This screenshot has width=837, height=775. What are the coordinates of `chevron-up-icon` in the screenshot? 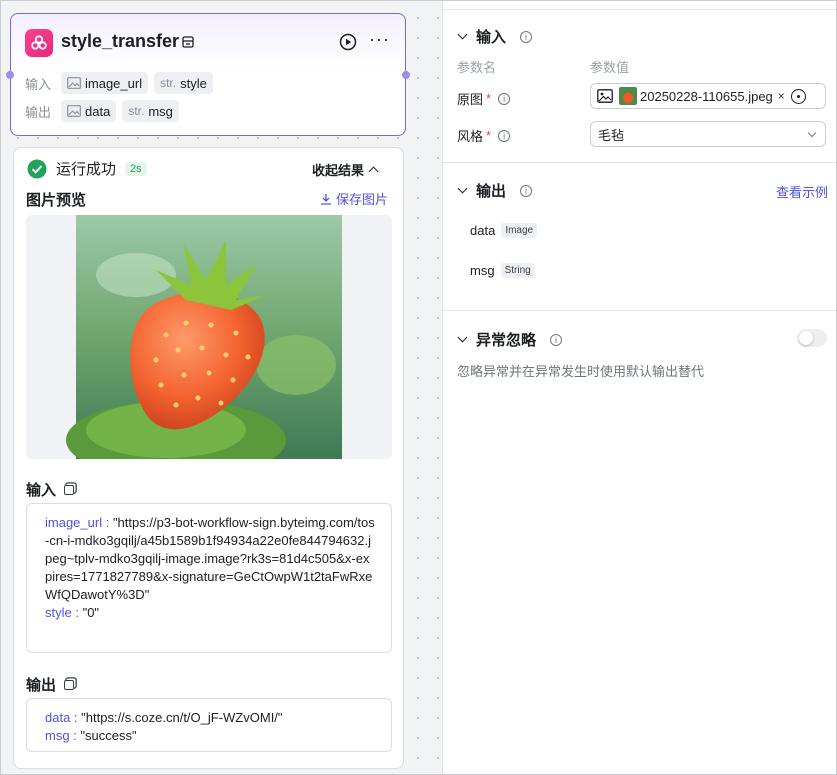 It's located at (373, 171).